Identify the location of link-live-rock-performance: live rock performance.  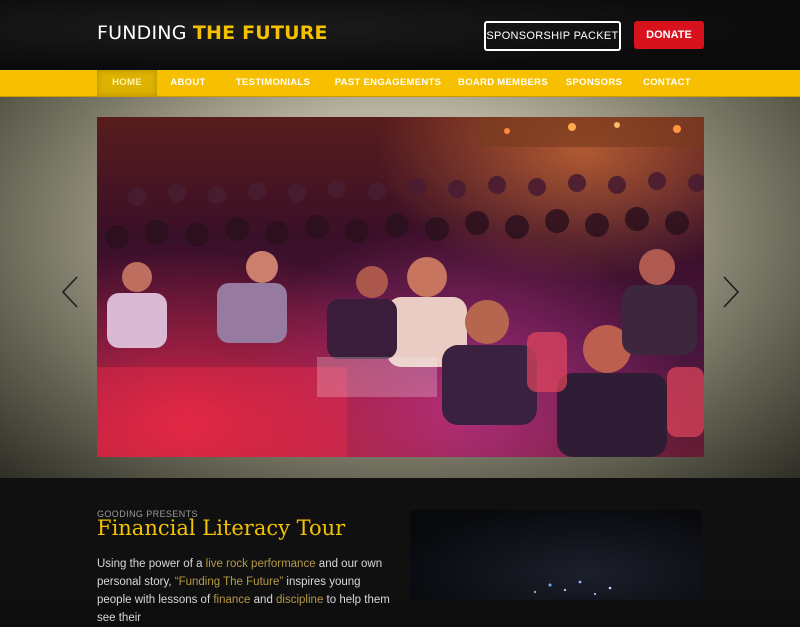
(261, 564).